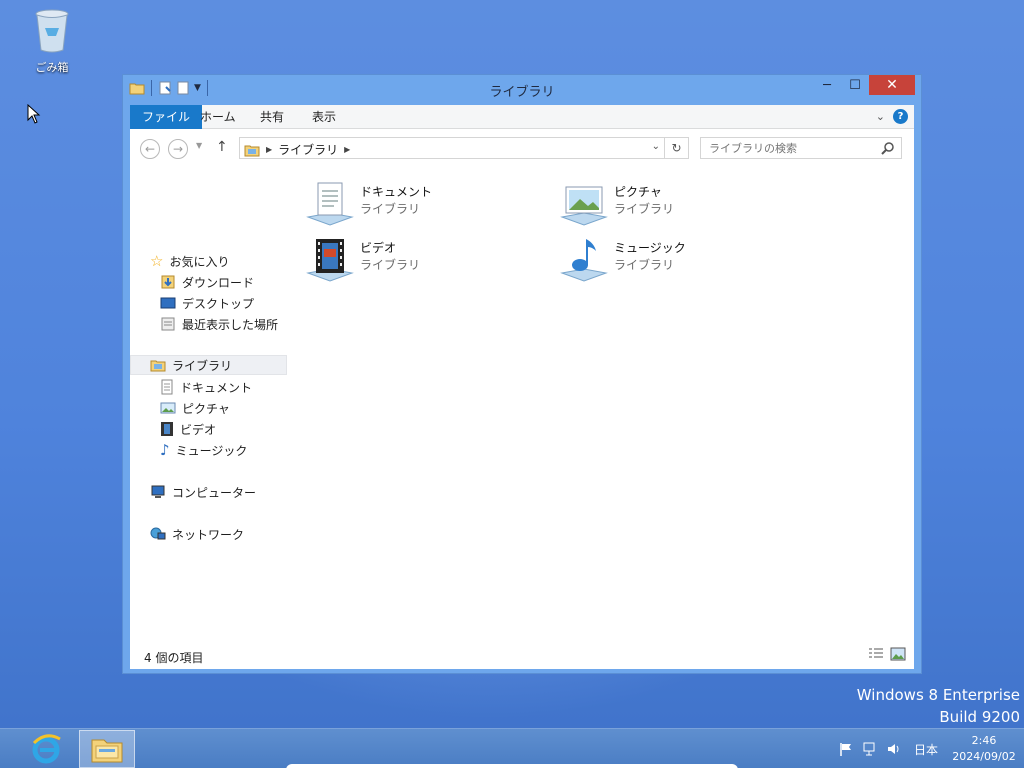 This screenshot has width=1024, height=768. Describe the element at coordinates (308, 149) in the screenshot. I see `breadcrumb-libraries: ライブラリ` at that location.